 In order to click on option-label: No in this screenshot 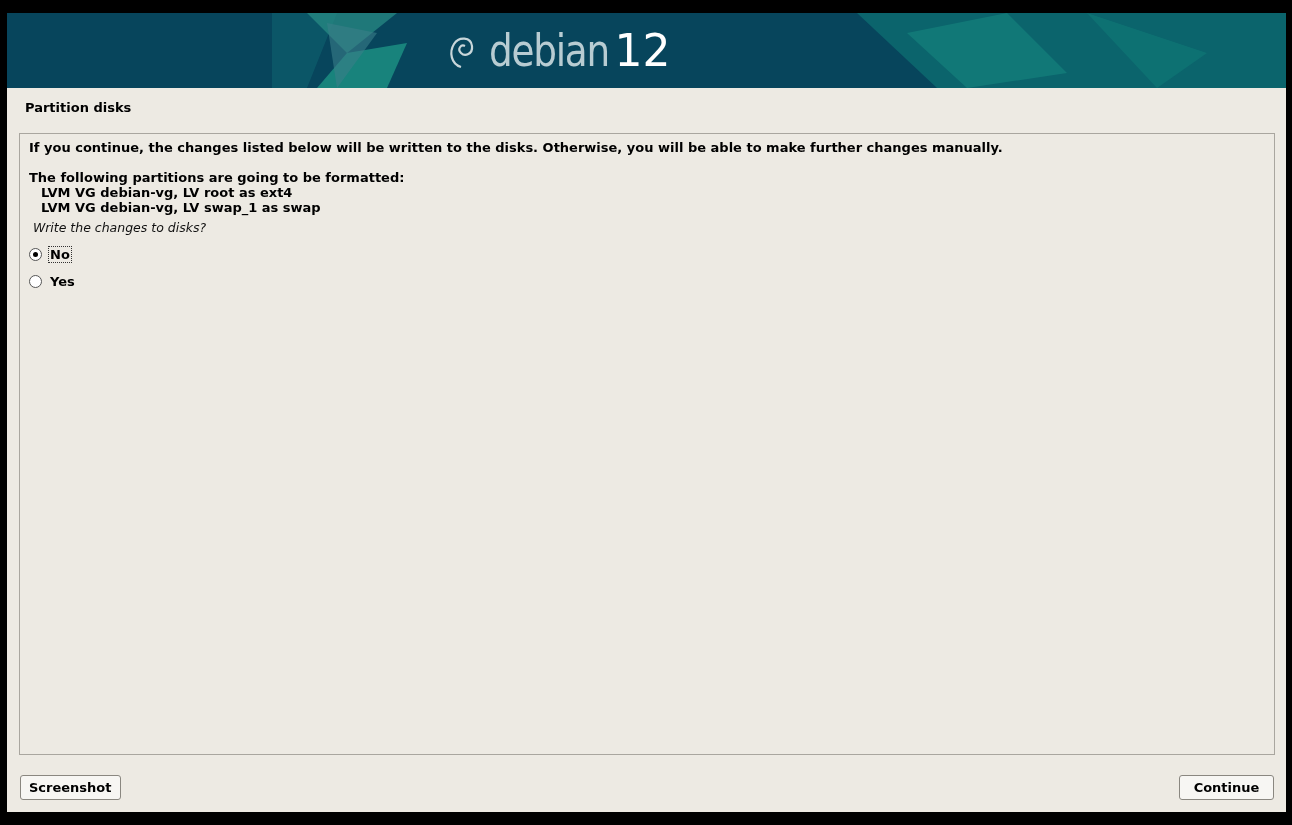, I will do `click(60, 254)`.